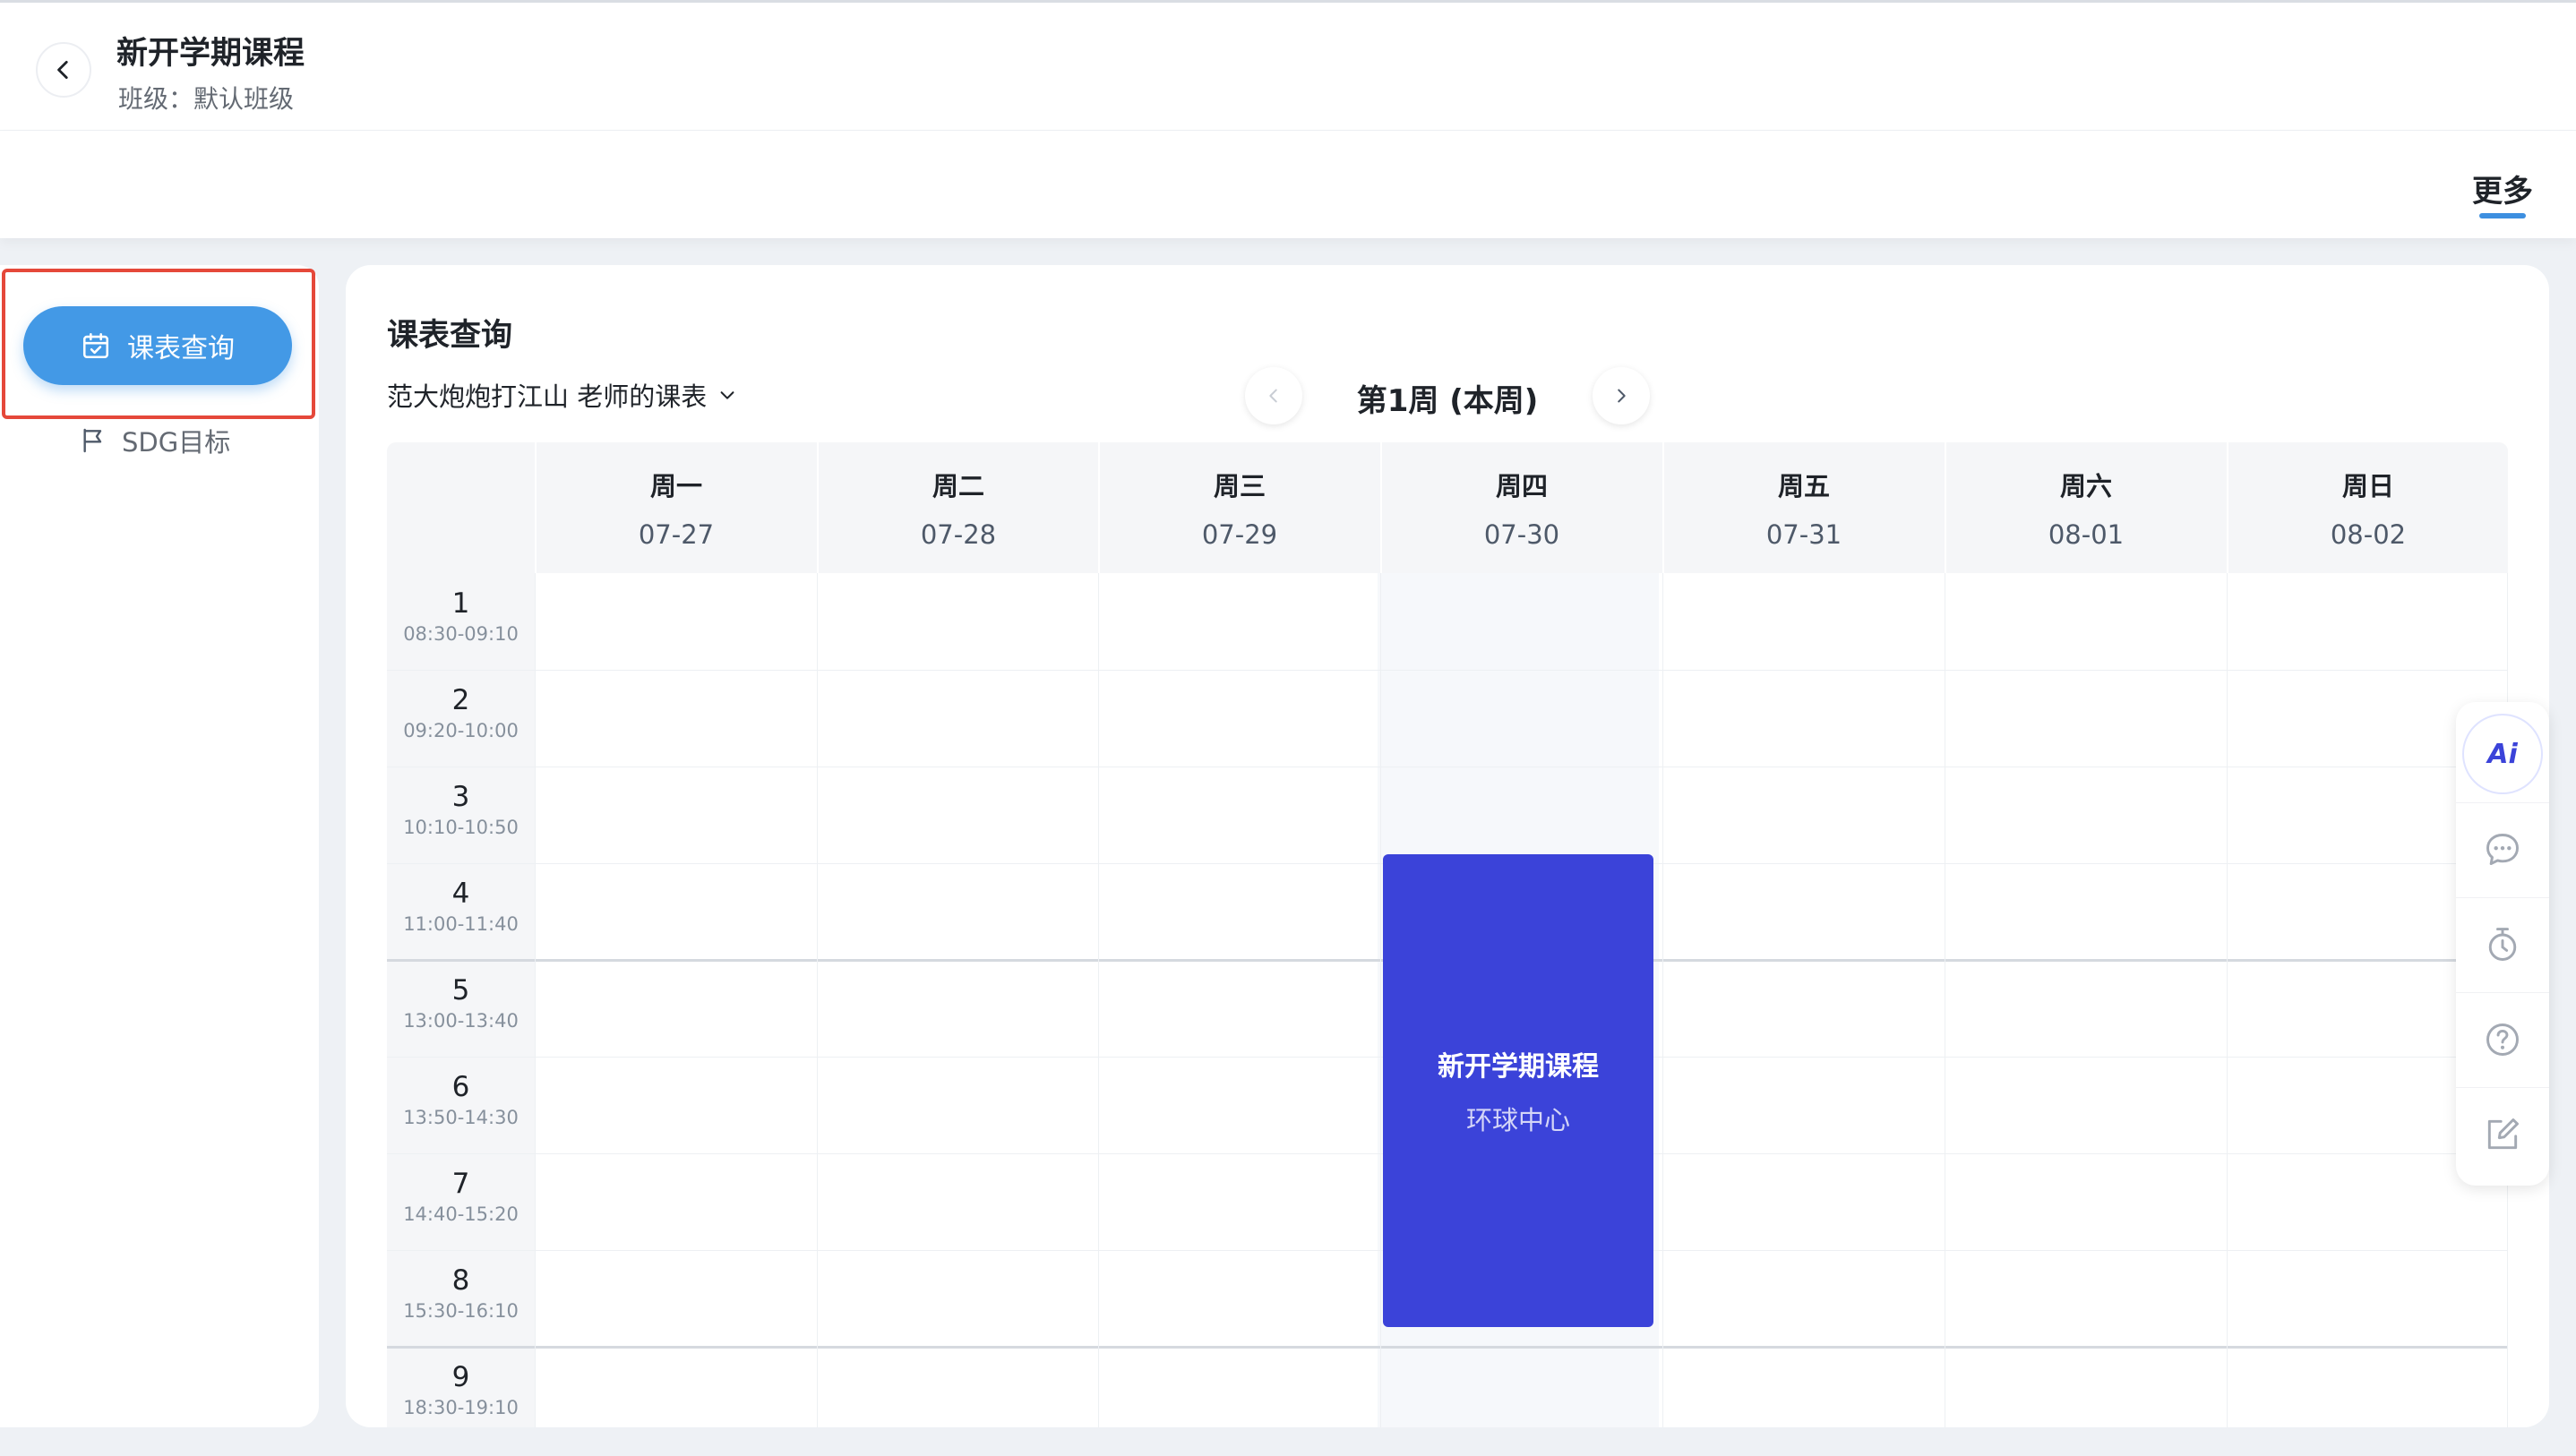 This screenshot has width=2576, height=1456. I want to click on period-time: 09:20-10:00, so click(461, 730).